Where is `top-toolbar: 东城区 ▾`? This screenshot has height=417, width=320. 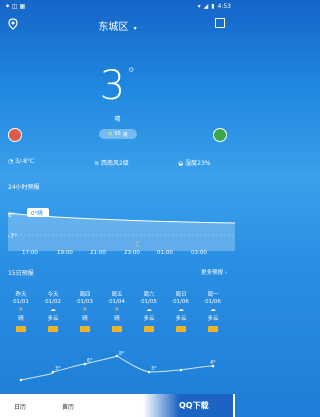
top-toolbar: 东城区 ▾ is located at coordinates (117, 25).